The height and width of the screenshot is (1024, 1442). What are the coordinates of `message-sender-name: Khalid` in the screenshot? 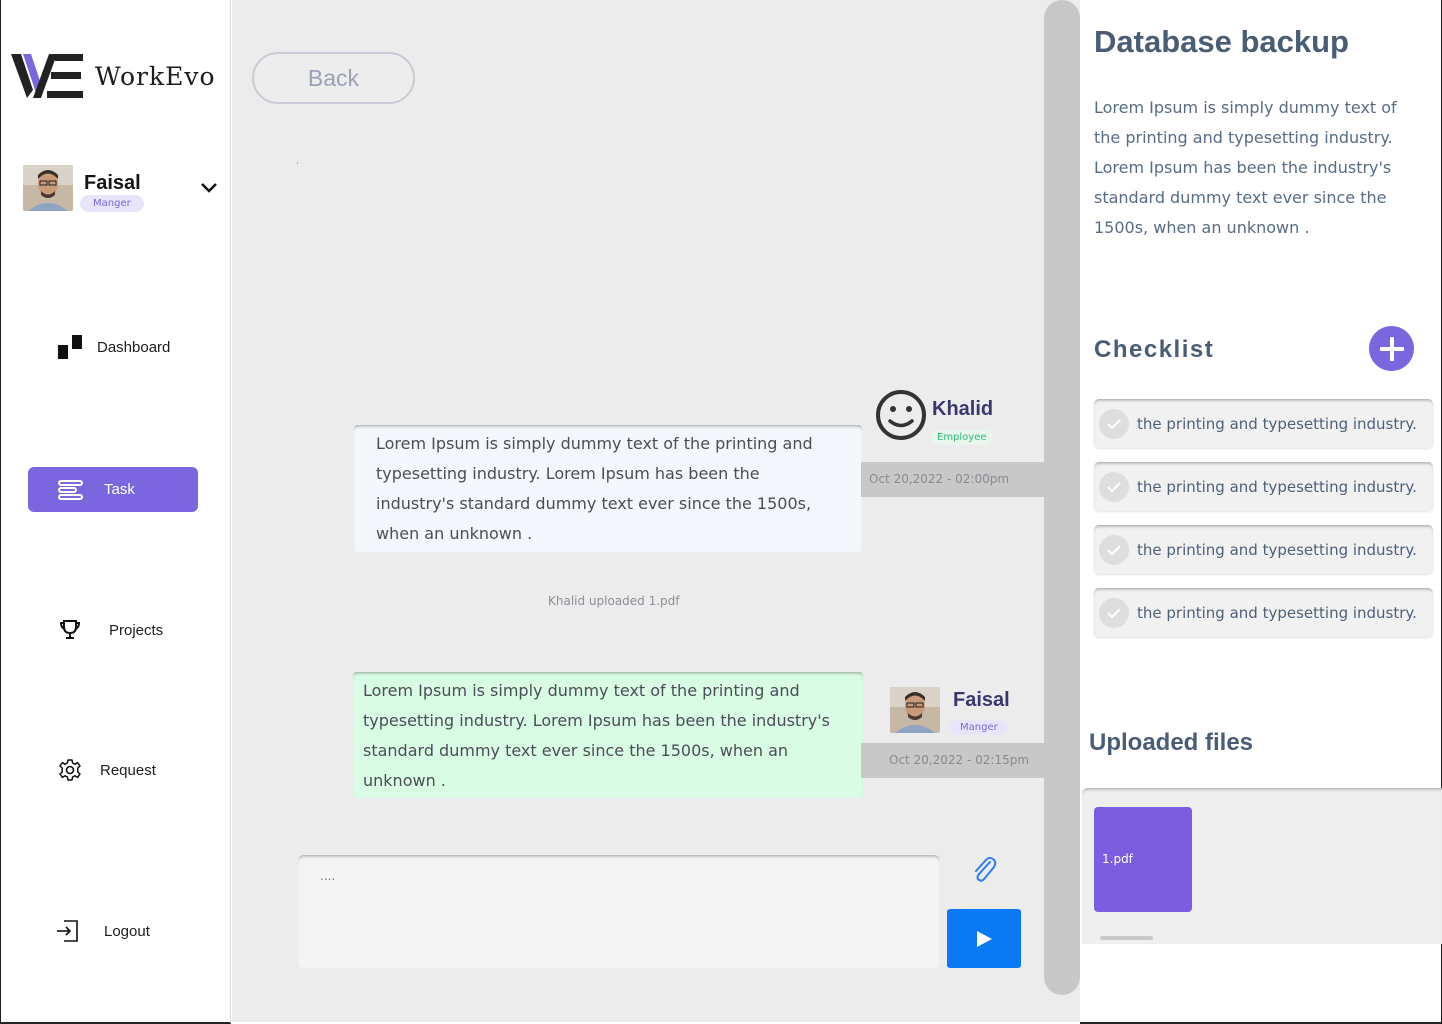 It's located at (963, 409).